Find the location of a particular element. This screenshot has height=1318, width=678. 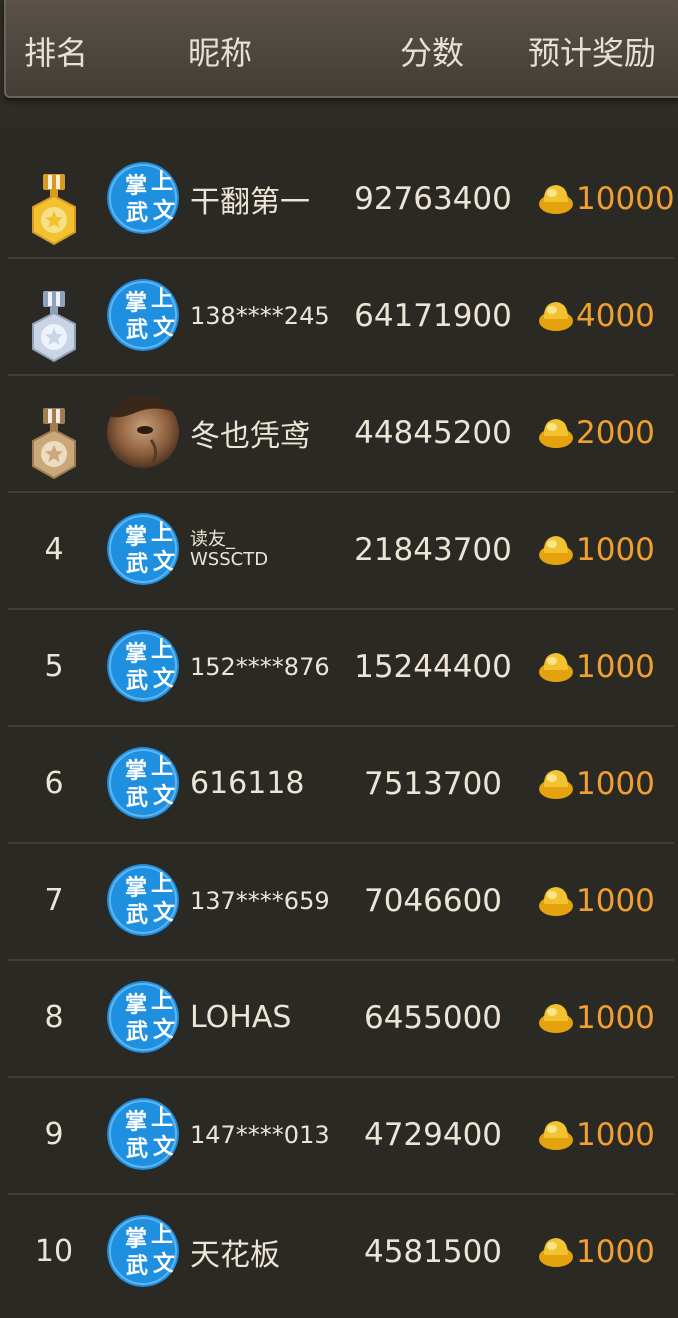

leaderboard-row: 4 掌上武文 读友_ WSSCTD 21843700 1000 is located at coordinates (341, 550).